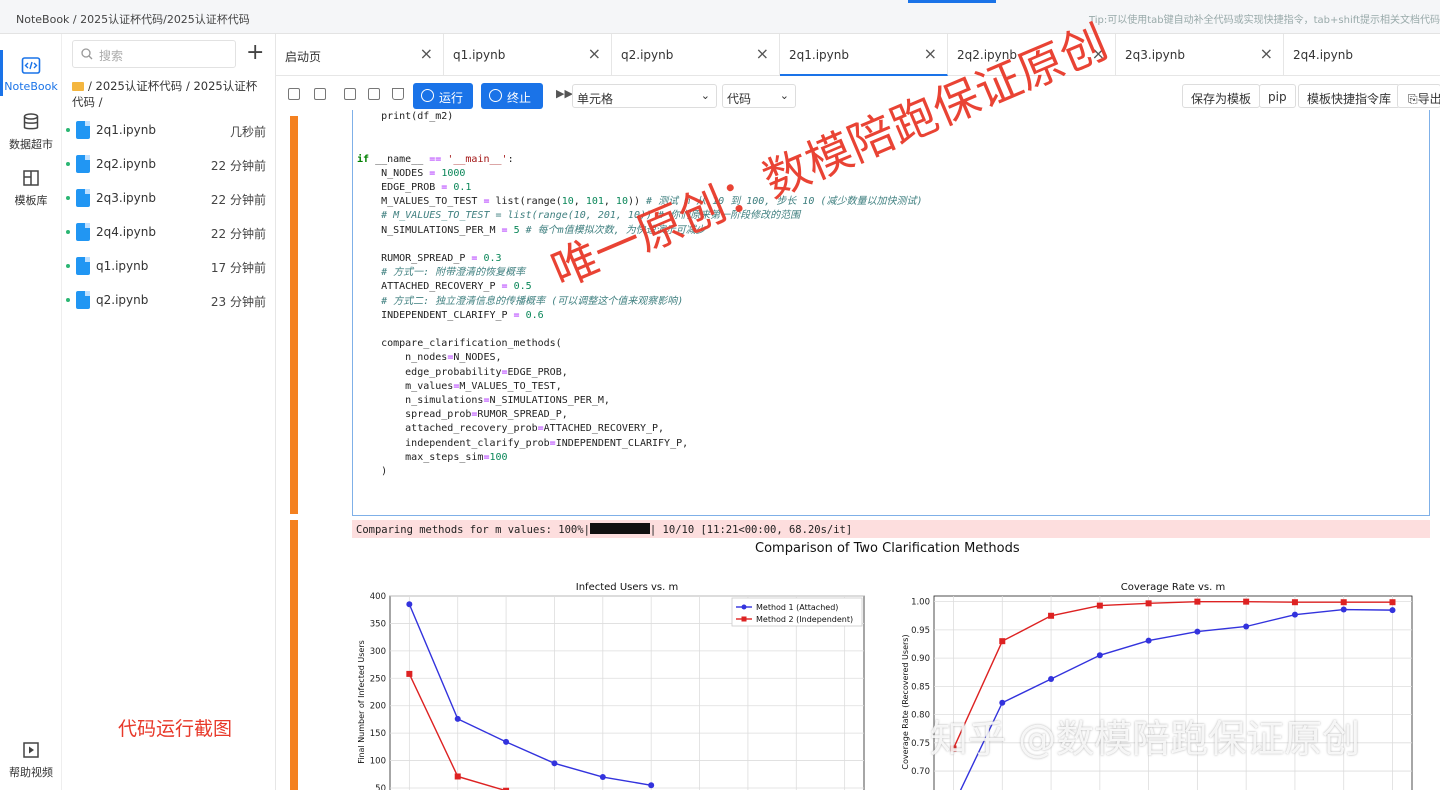 Image resolution: width=1440 pixels, height=790 pixels. What do you see at coordinates (1418, 96) in the screenshot?
I see `export-button: ⎘导出` at bounding box center [1418, 96].